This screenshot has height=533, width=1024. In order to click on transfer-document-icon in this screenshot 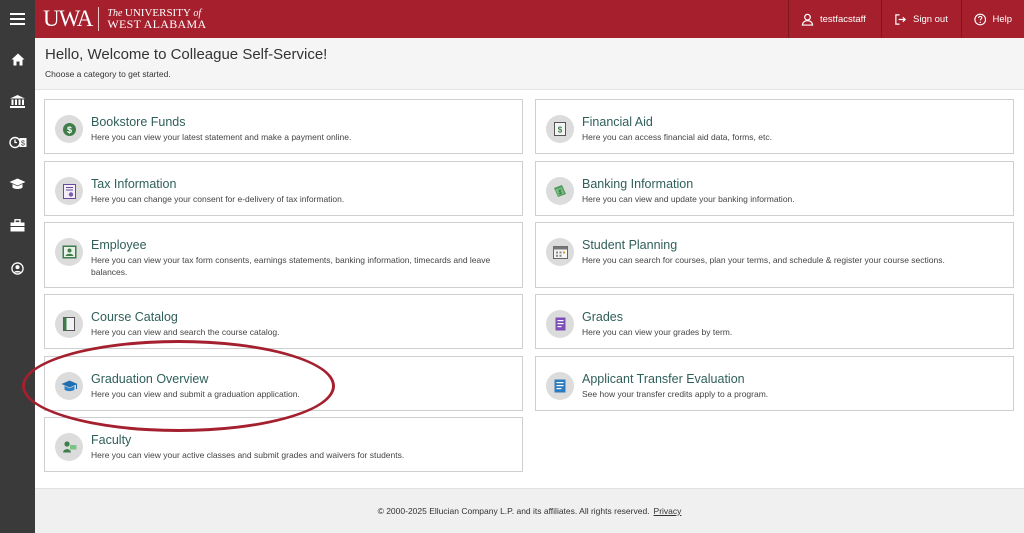, I will do `click(560, 386)`.